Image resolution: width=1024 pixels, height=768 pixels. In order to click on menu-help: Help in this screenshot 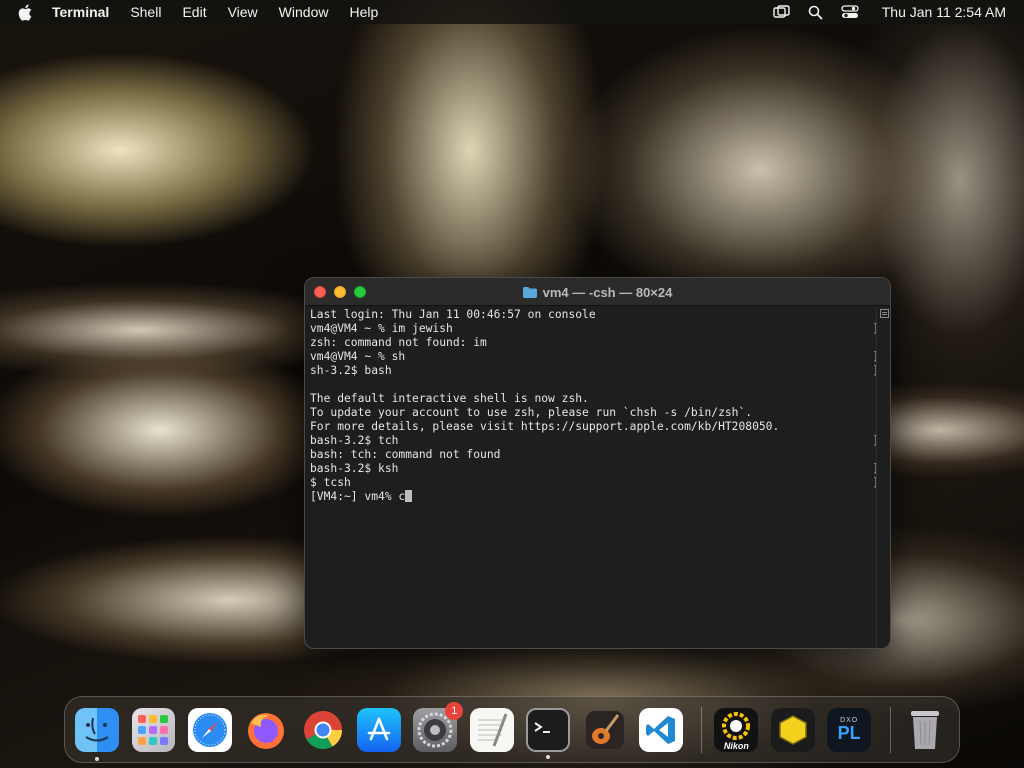, I will do `click(363, 12)`.